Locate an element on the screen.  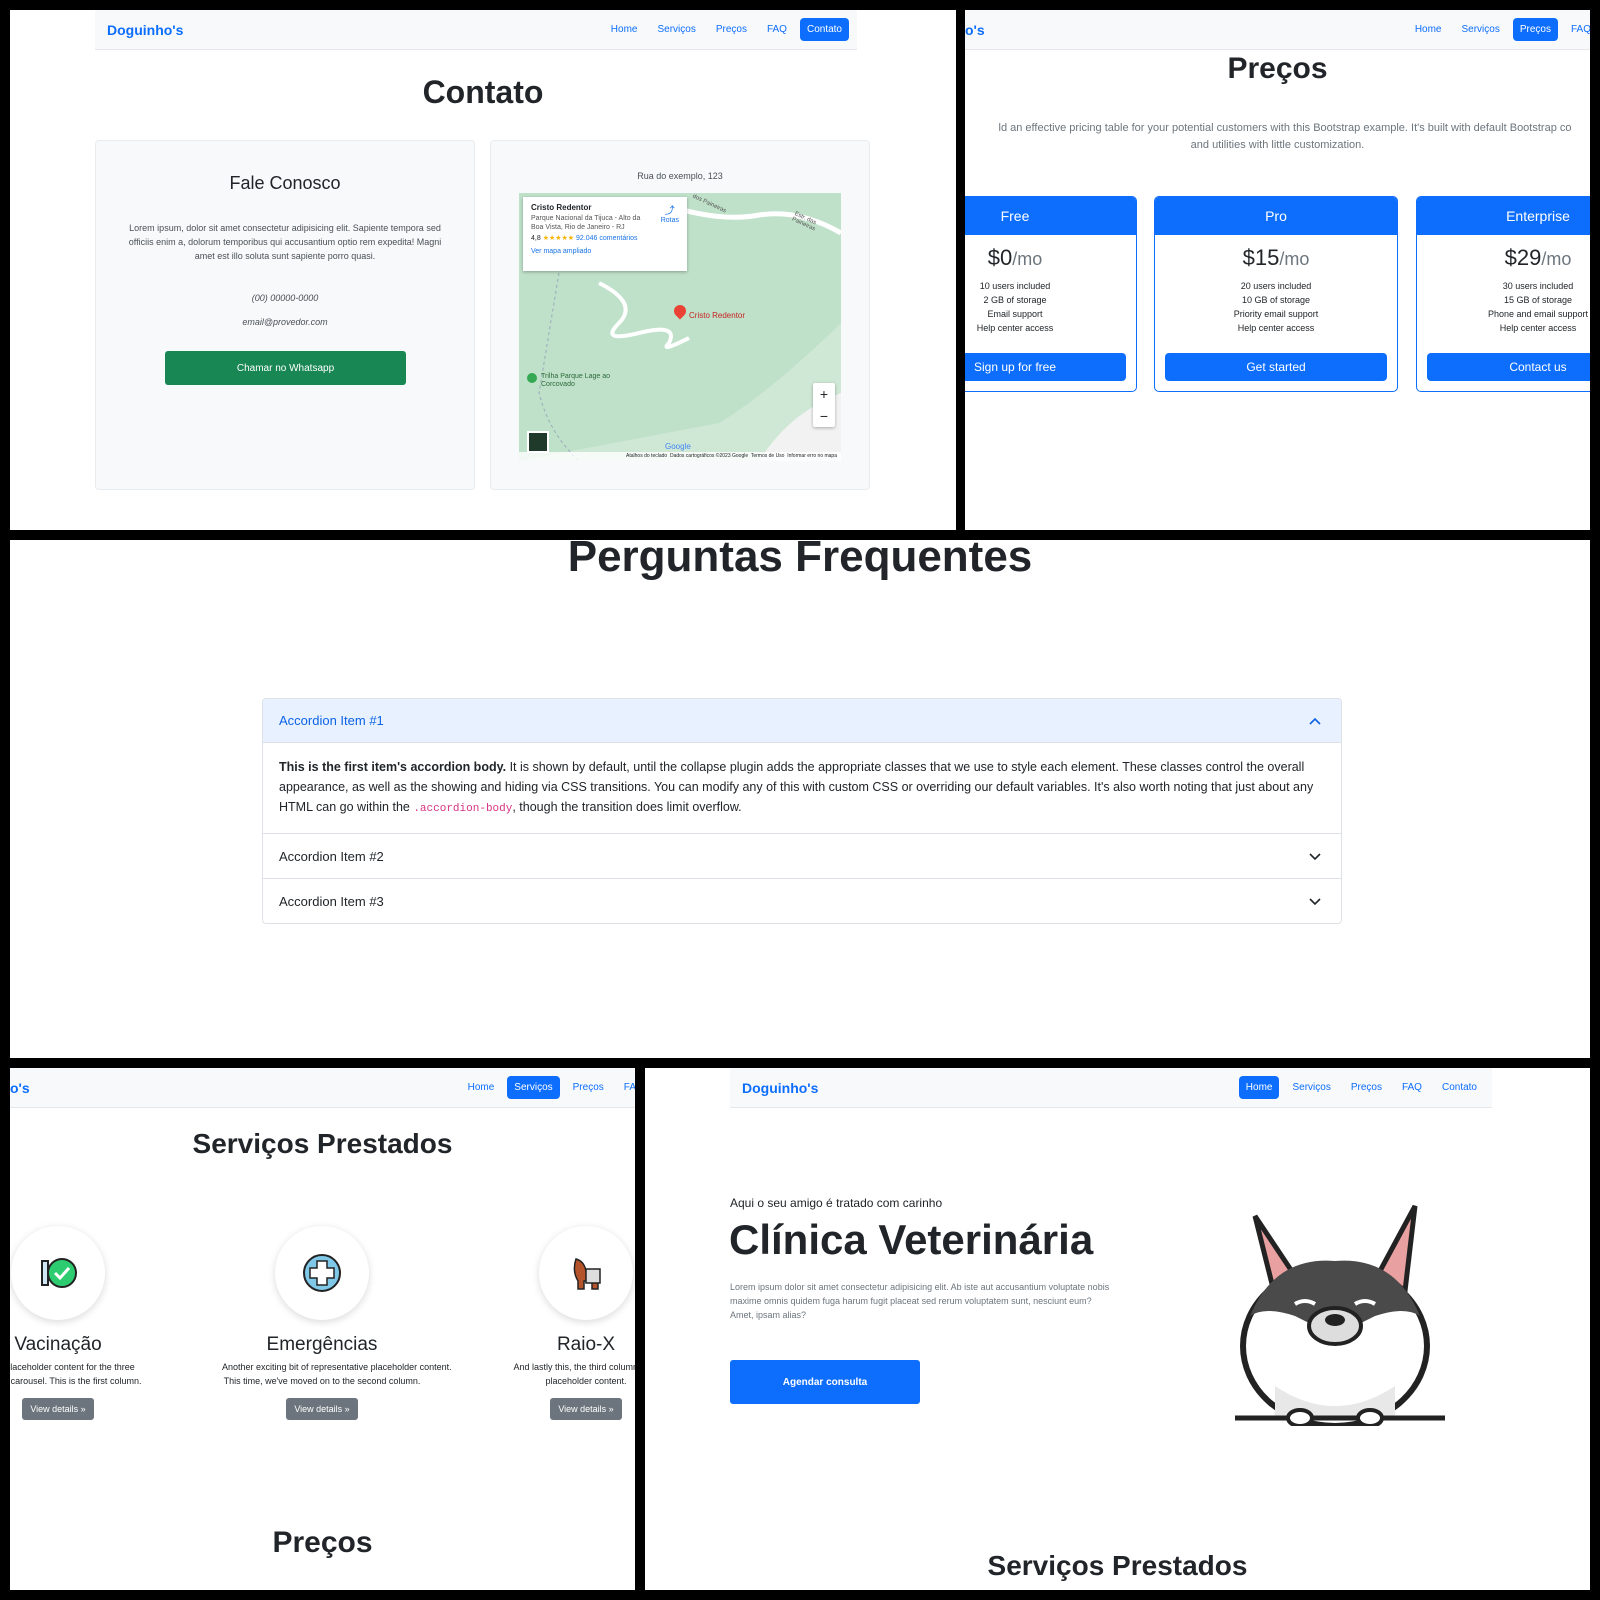
reviews-link: 92.046 comentários is located at coordinates (606, 238).